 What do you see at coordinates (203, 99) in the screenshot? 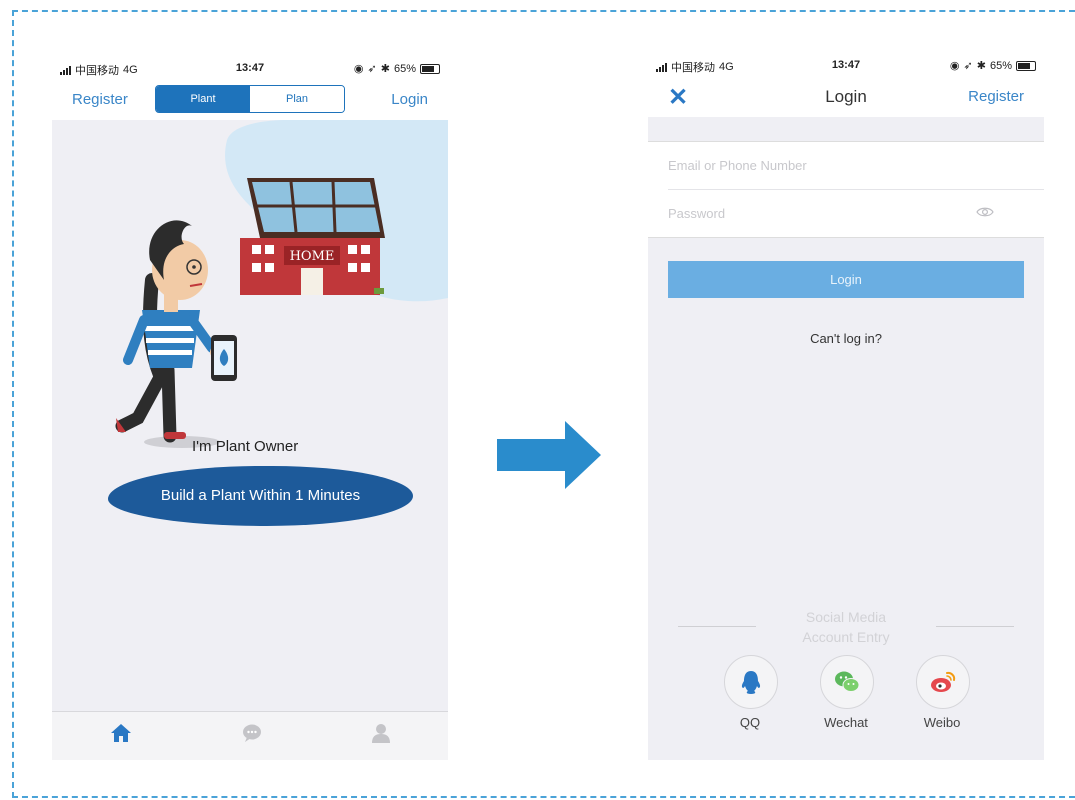
I see `segment-plant: Plant` at bounding box center [203, 99].